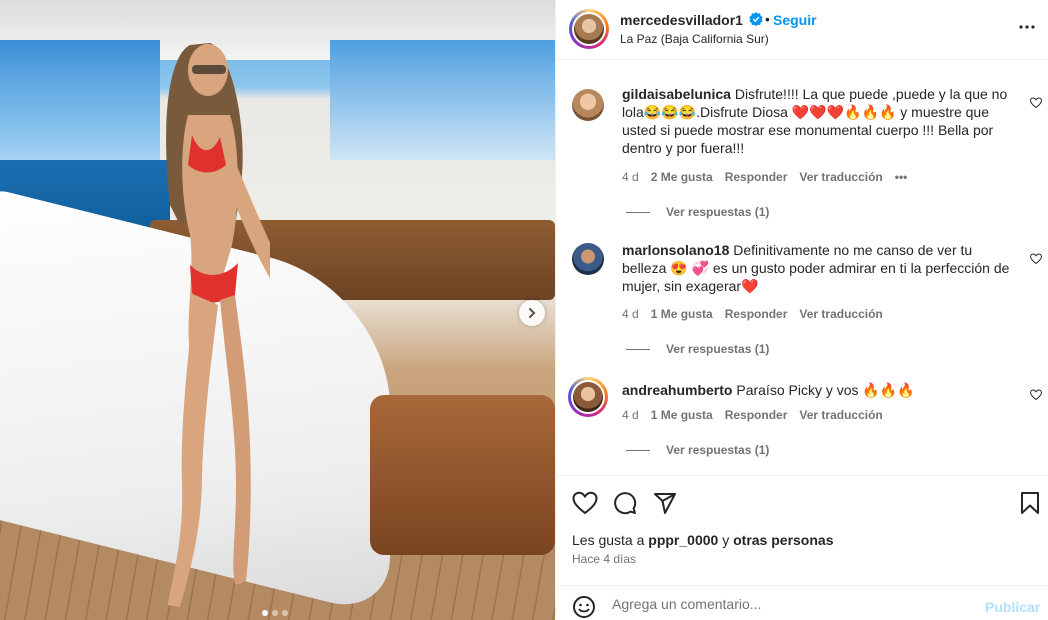  I want to click on next-photo-button, so click(532, 313).